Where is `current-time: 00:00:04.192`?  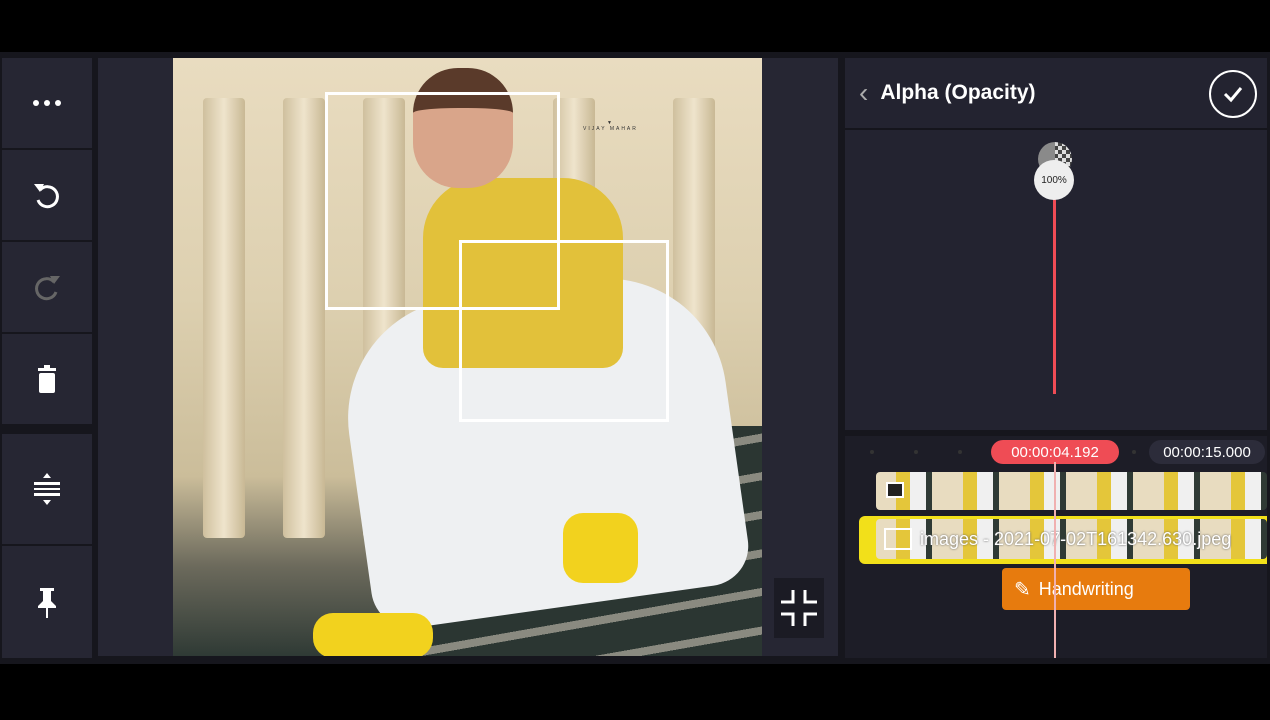
current-time: 00:00:04.192 is located at coordinates (1055, 452).